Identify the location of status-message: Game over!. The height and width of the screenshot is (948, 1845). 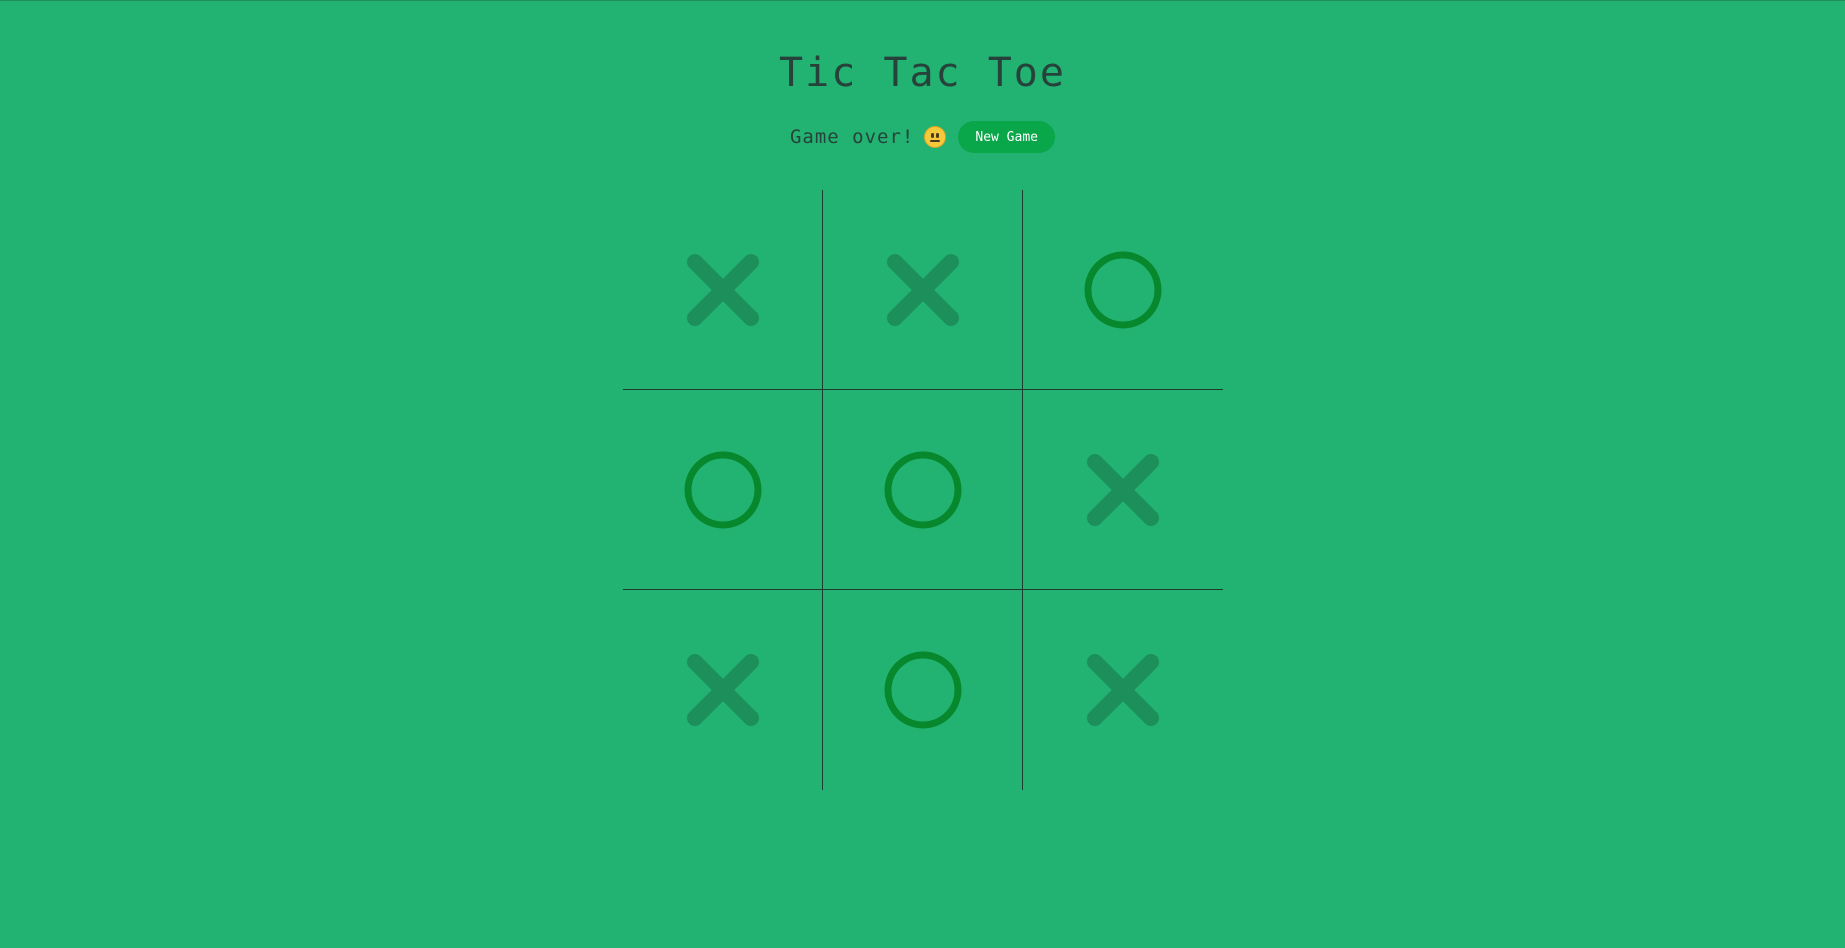
(852, 137).